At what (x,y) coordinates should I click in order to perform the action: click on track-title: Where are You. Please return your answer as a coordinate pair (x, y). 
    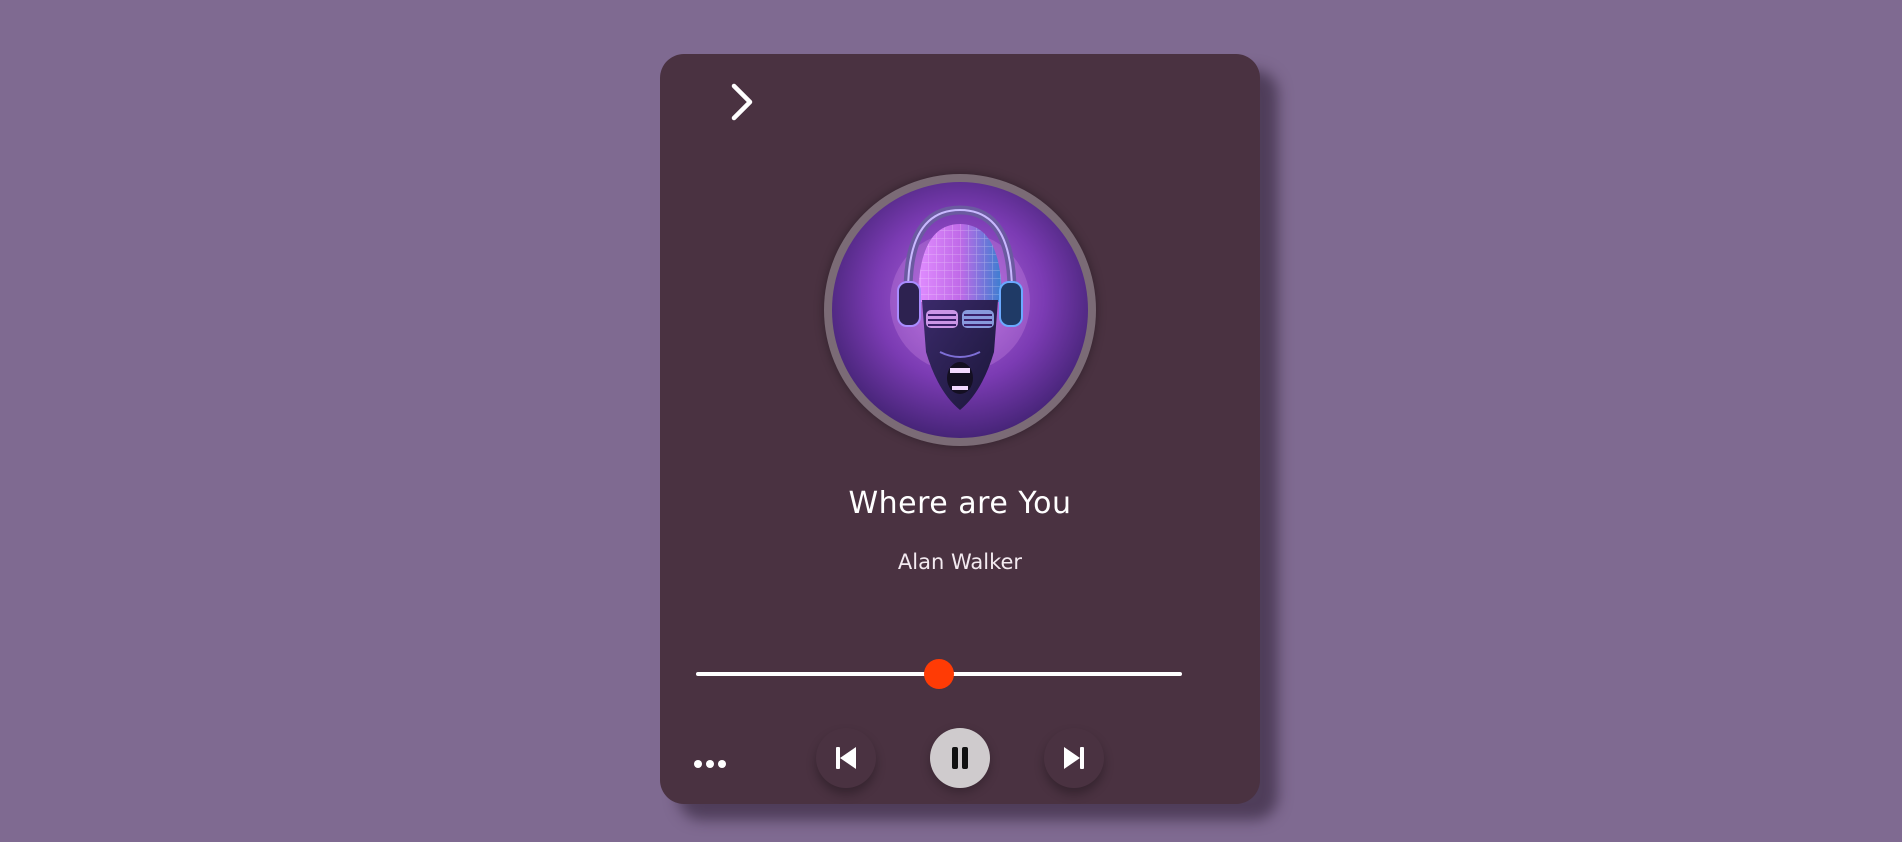
    Looking at the image, I should click on (960, 503).